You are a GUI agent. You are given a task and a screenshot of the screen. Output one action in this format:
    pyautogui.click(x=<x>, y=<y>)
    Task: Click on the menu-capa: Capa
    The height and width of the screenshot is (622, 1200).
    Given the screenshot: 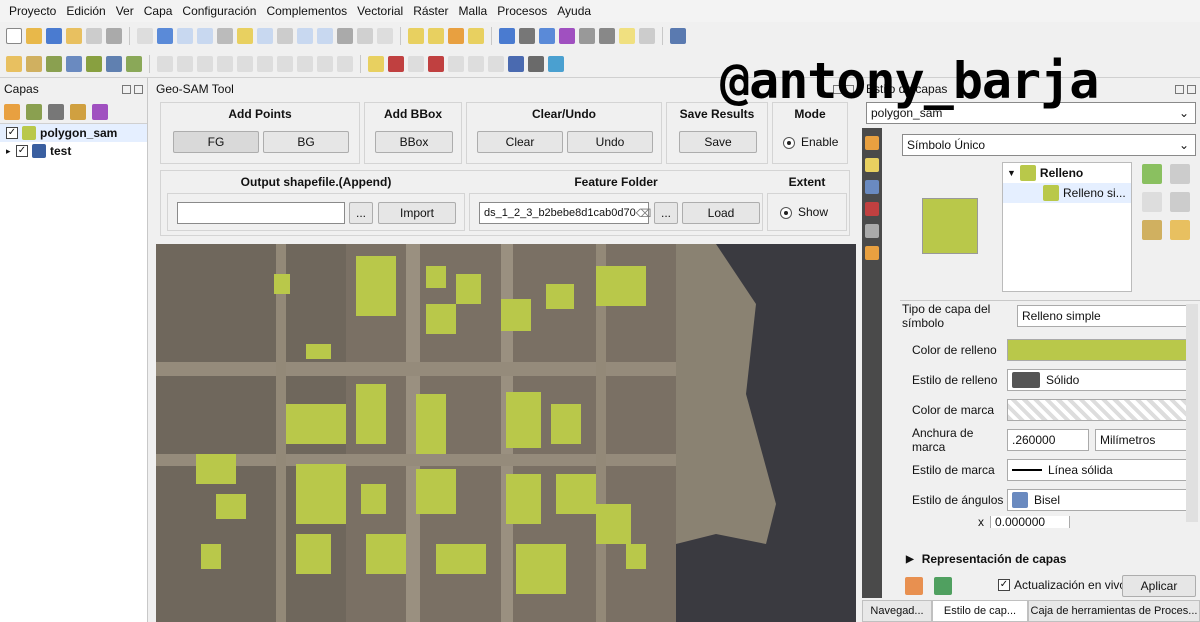 What is the action you would take?
    pyautogui.click(x=158, y=11)
    